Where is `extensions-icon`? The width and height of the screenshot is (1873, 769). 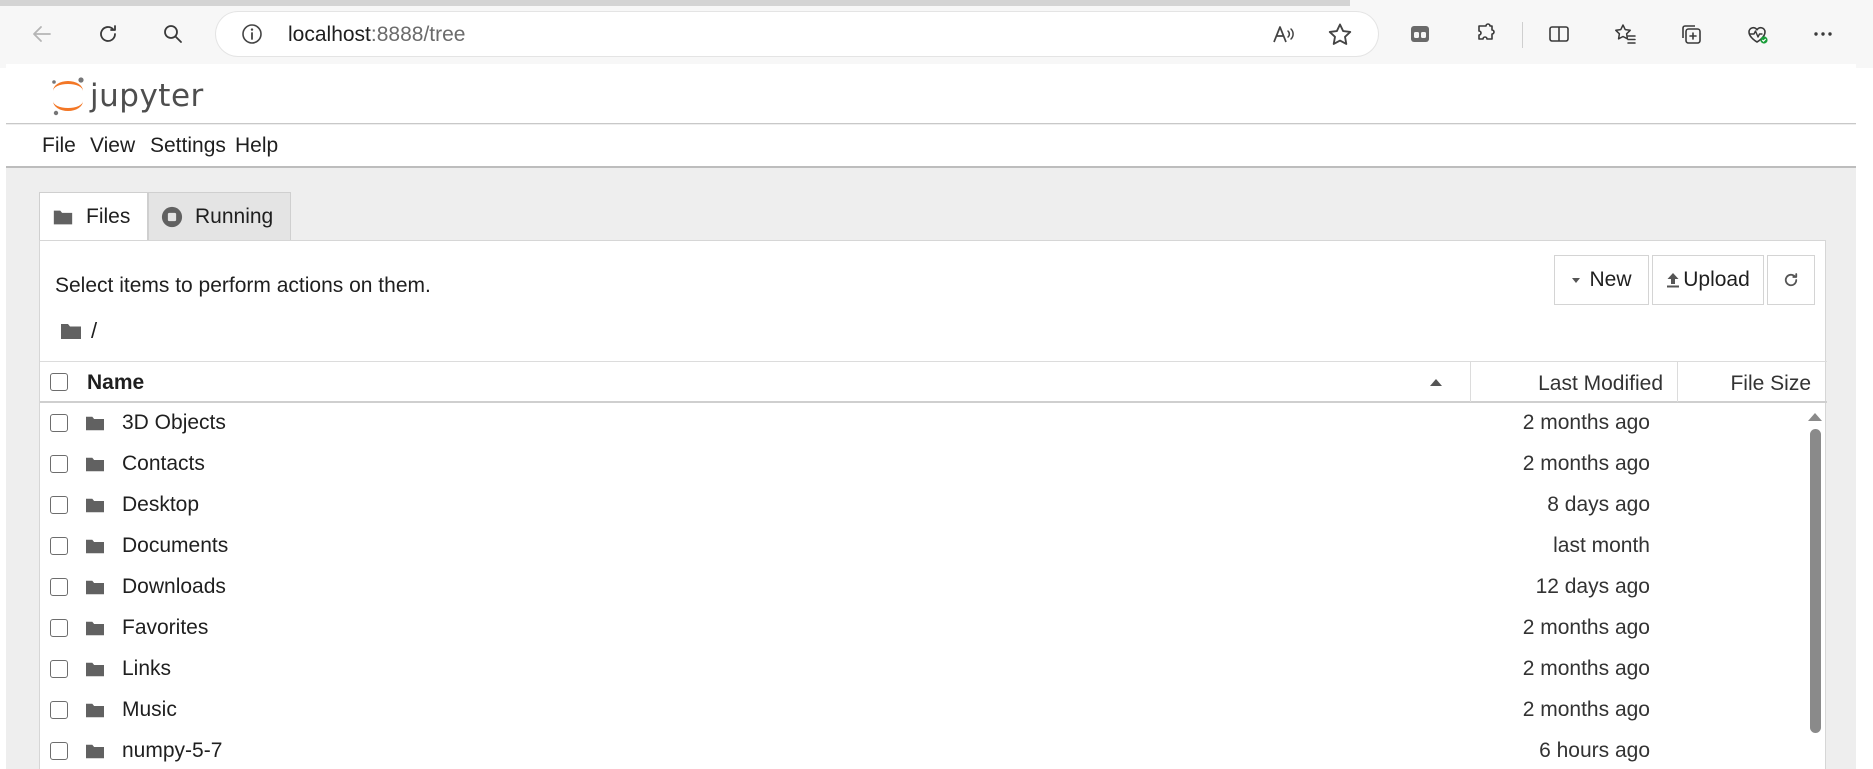 extensions-icon is located at coordinates (1486, 31).